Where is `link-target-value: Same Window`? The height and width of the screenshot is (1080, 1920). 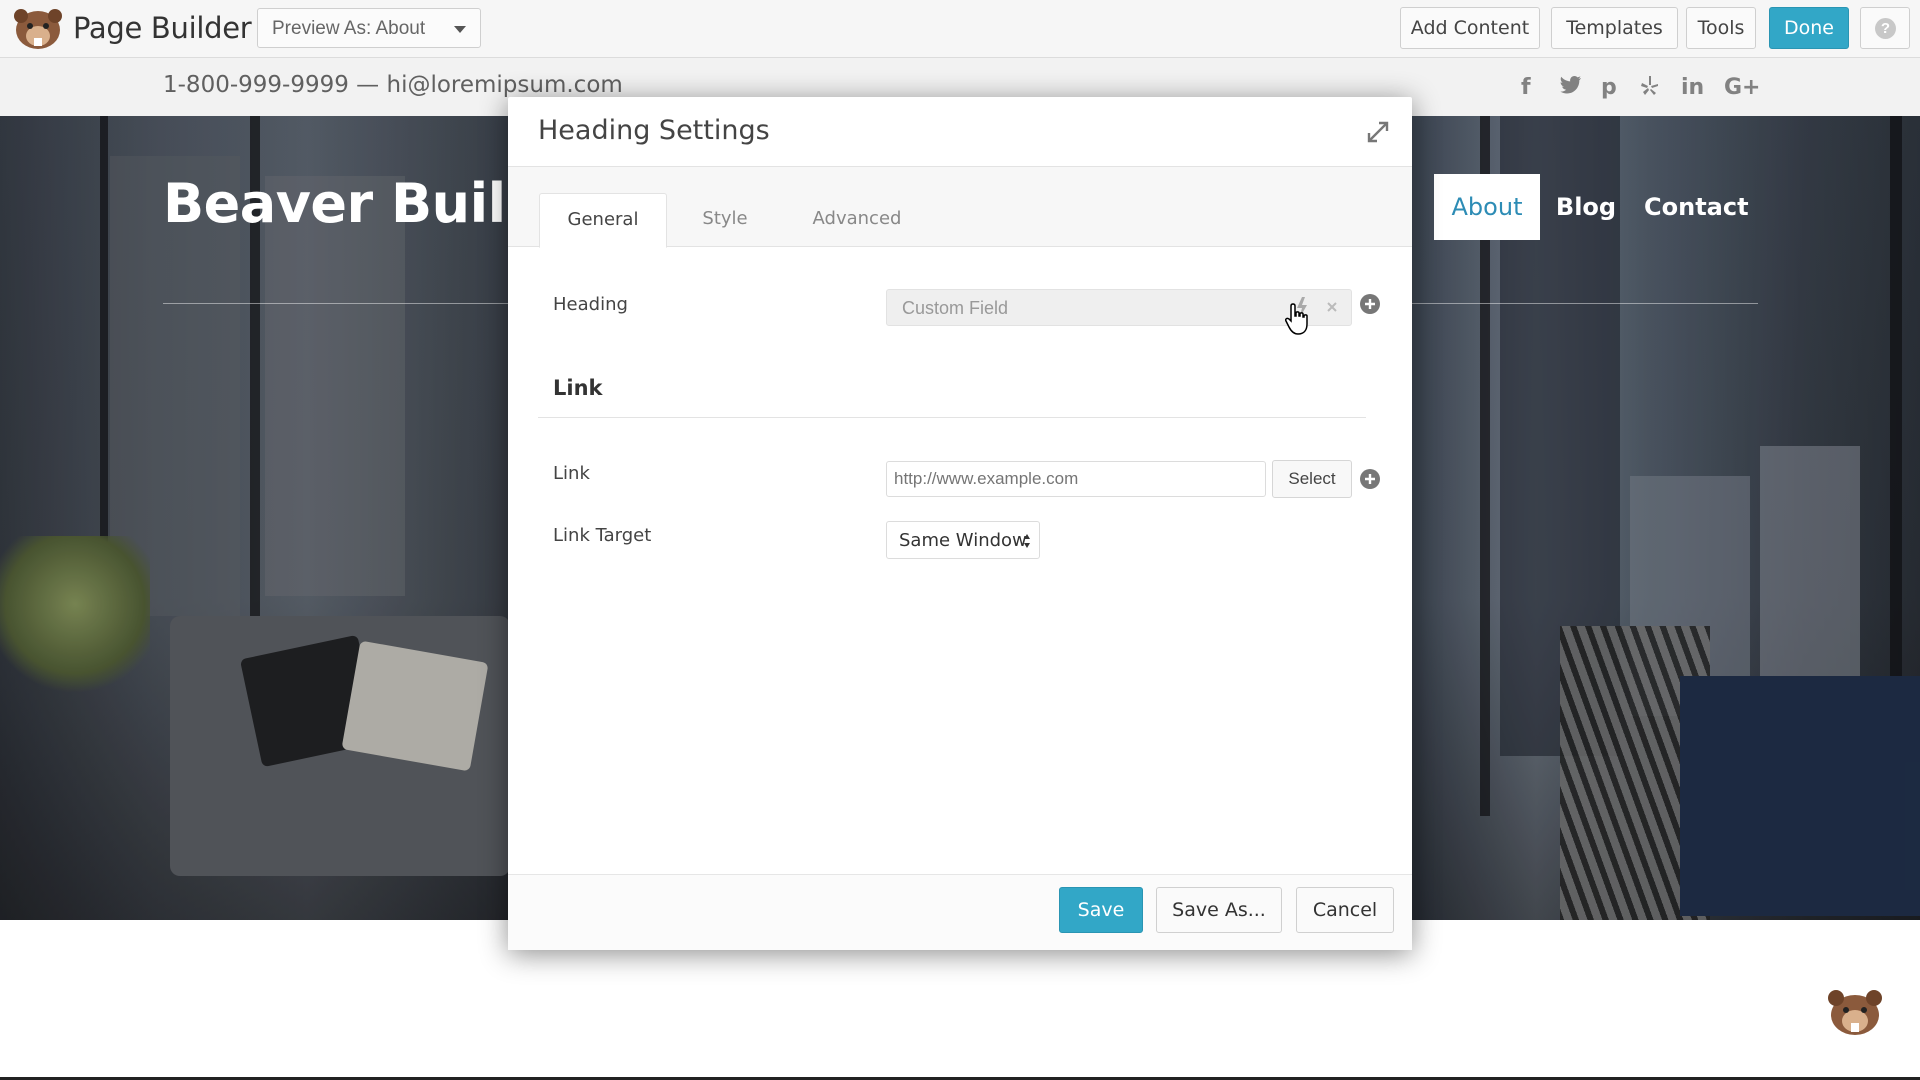
link-target-value: Same Window is located at coordinates (963, 540).